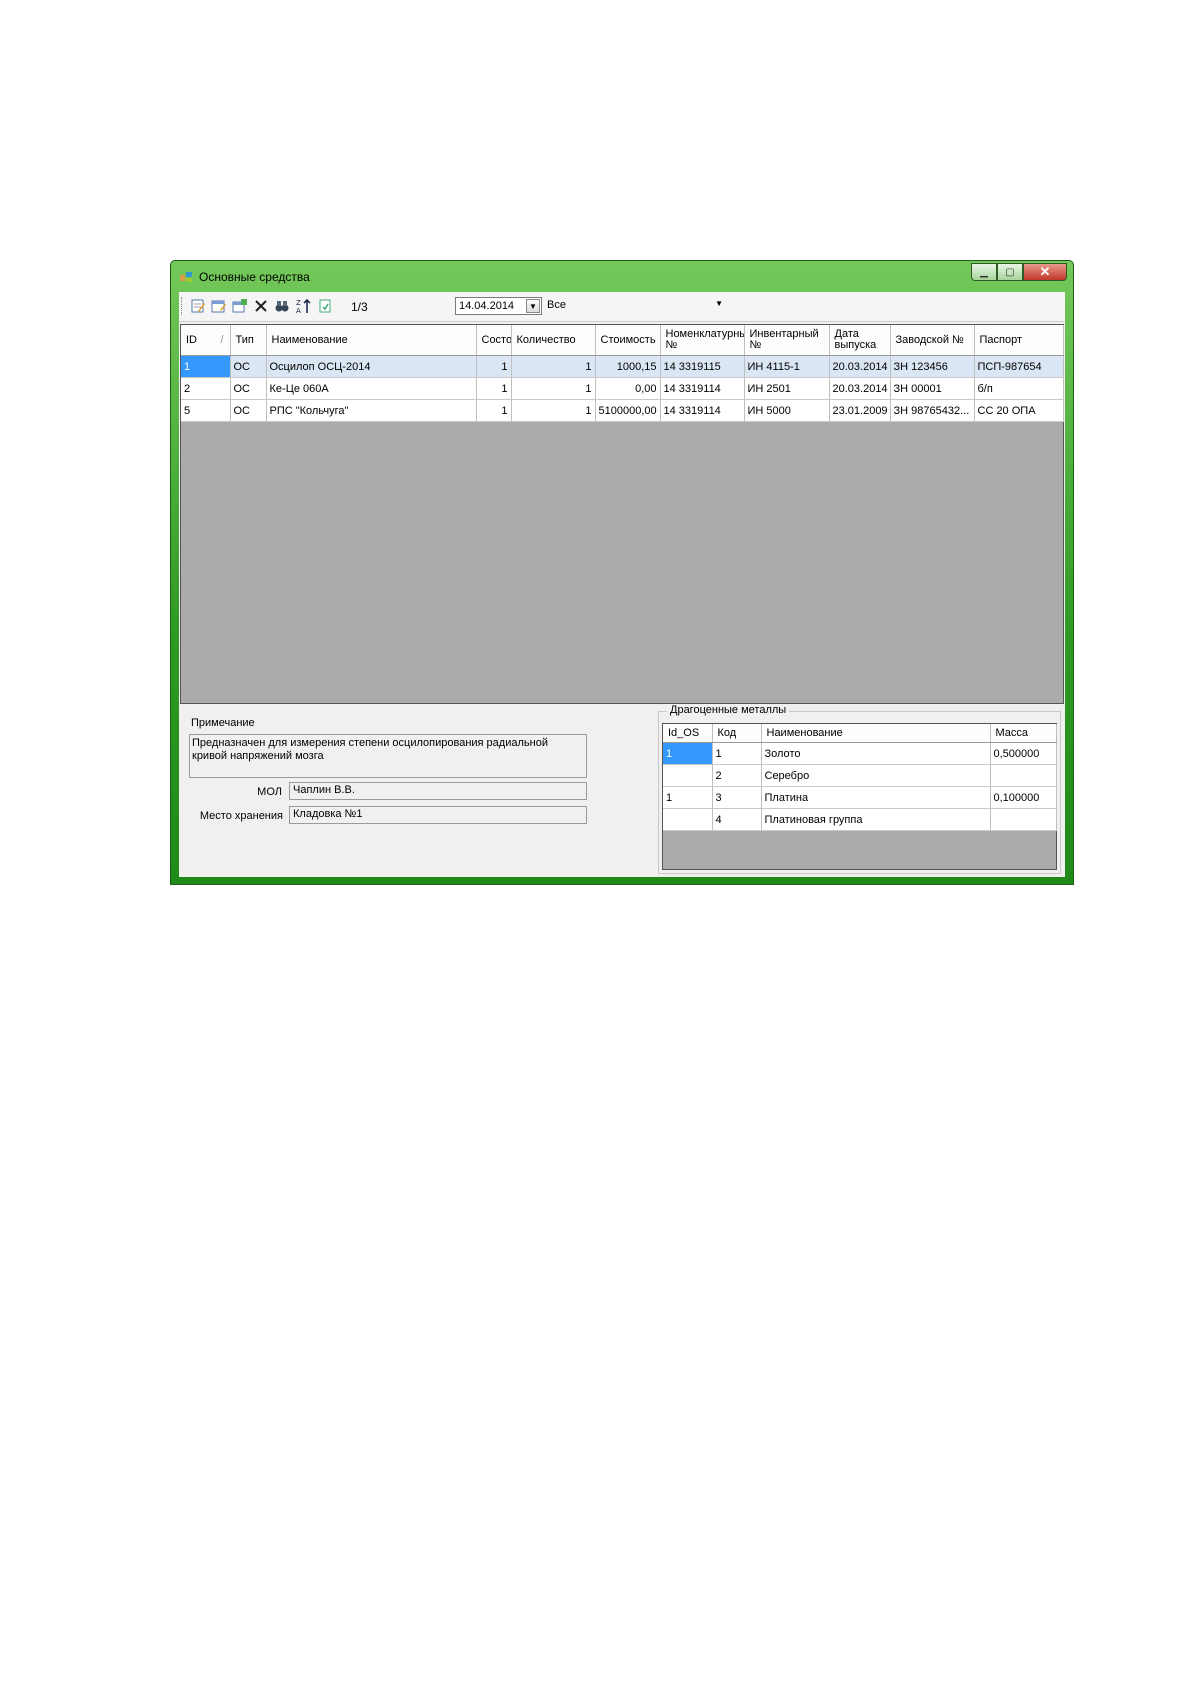  I want to click on column-header: Заводской №, so click(932, 340).